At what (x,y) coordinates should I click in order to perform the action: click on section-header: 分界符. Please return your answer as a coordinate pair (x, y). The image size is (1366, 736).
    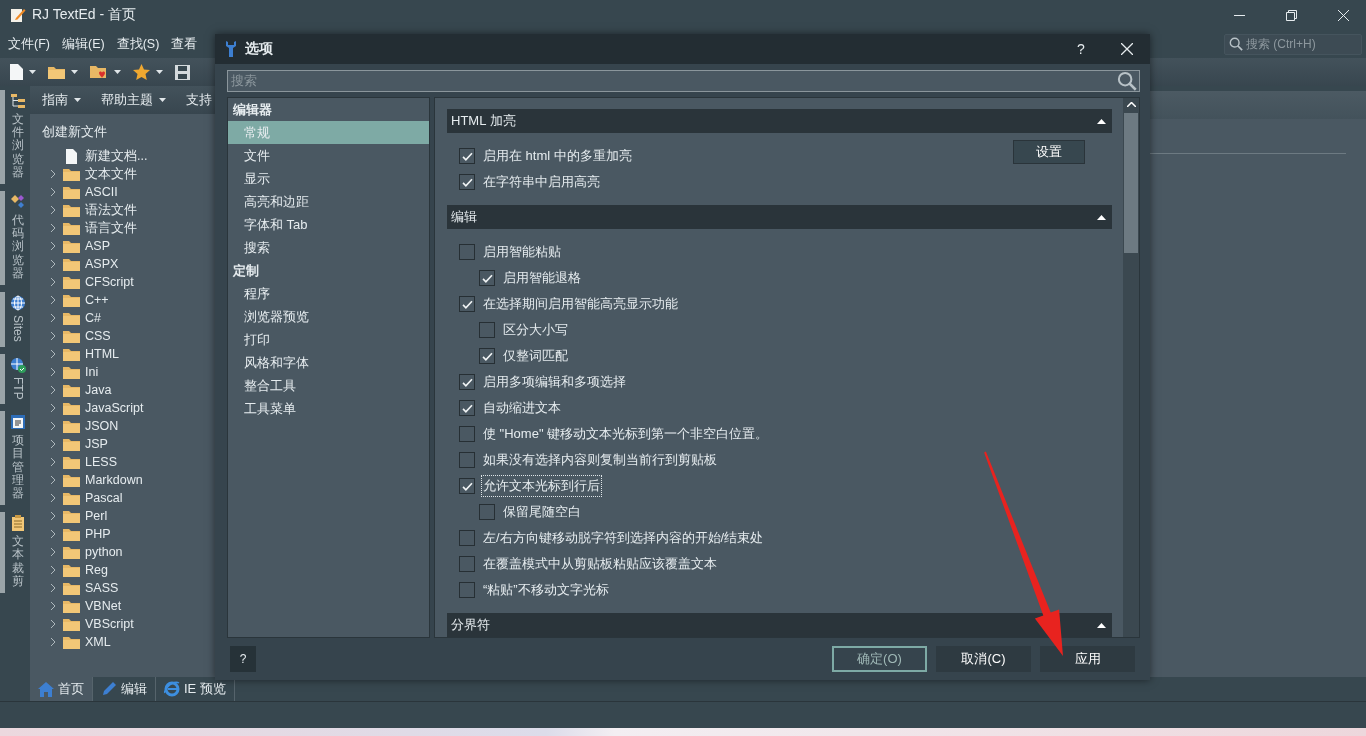
    Looking at the image, I should click on (779, 625).